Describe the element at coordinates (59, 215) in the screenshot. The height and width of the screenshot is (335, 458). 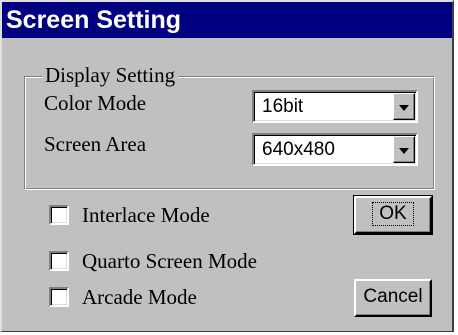
I see `interlace-mode-checkbox` at that location.